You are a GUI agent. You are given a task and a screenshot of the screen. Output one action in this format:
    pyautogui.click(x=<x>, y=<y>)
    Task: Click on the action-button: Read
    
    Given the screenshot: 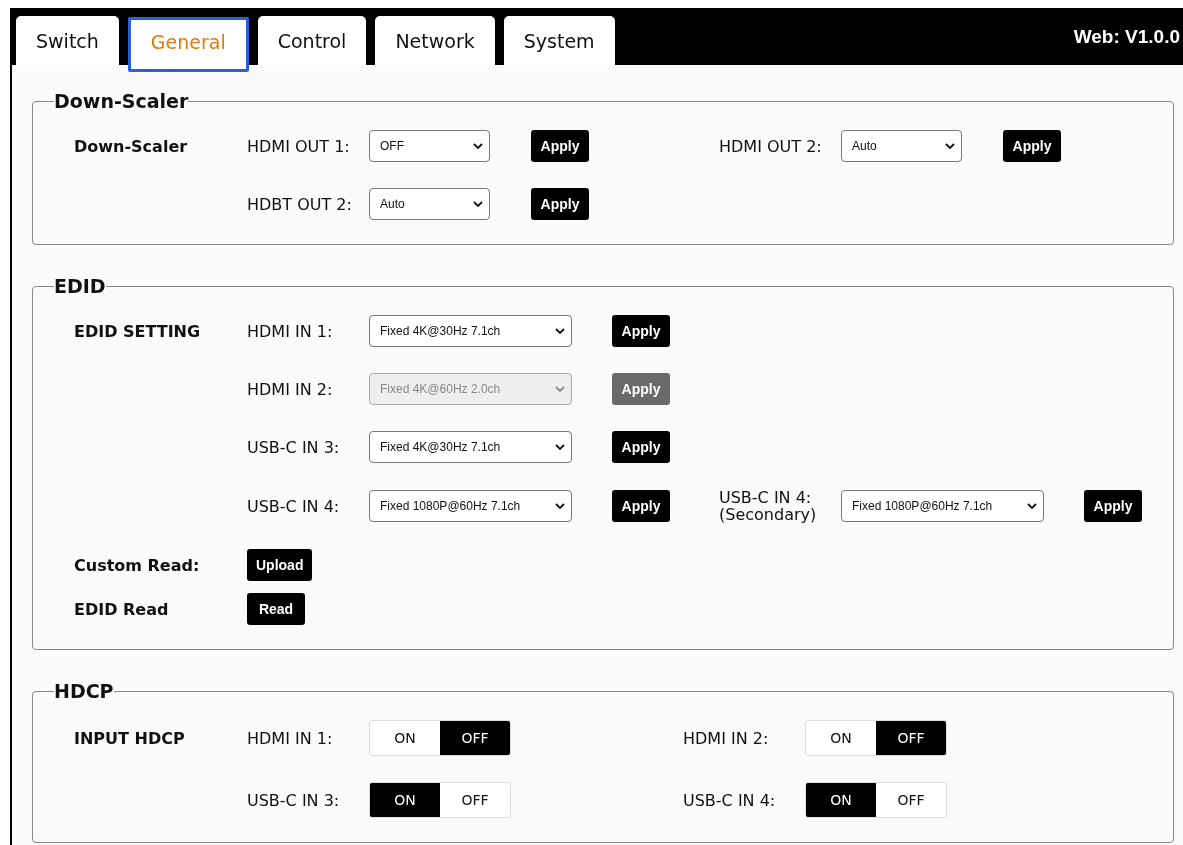 What is the action you would take?
    pyautogui.click(x=276, y=609)
    